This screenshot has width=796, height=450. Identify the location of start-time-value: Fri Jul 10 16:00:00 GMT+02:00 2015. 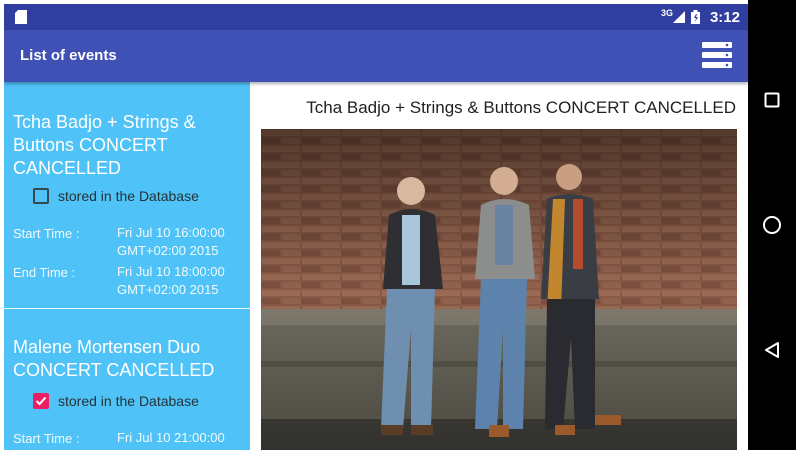
(171, 241).